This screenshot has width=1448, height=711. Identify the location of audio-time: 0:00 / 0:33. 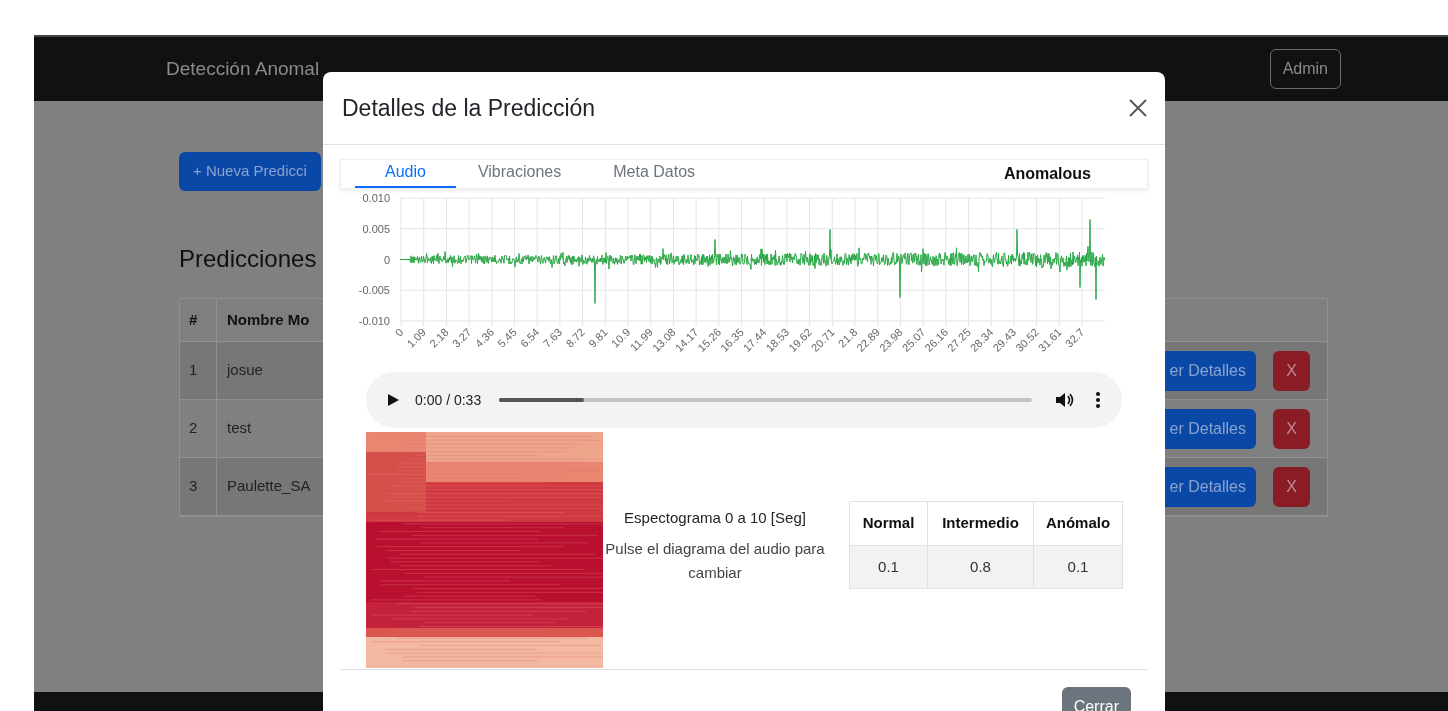
(448, 400).